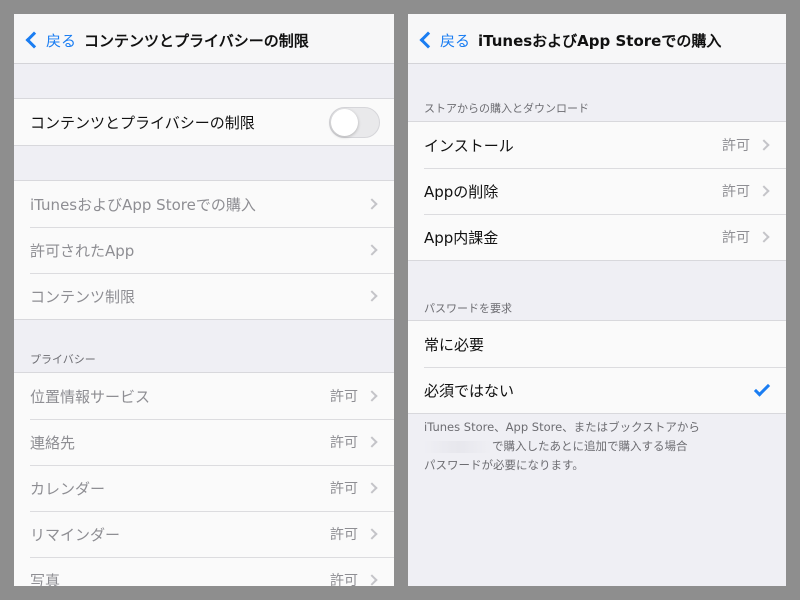 The width and height of the screenshot is (800, 600). I want to click on page-title: コンテンツとプライバシーの制限, so click(196, 41).